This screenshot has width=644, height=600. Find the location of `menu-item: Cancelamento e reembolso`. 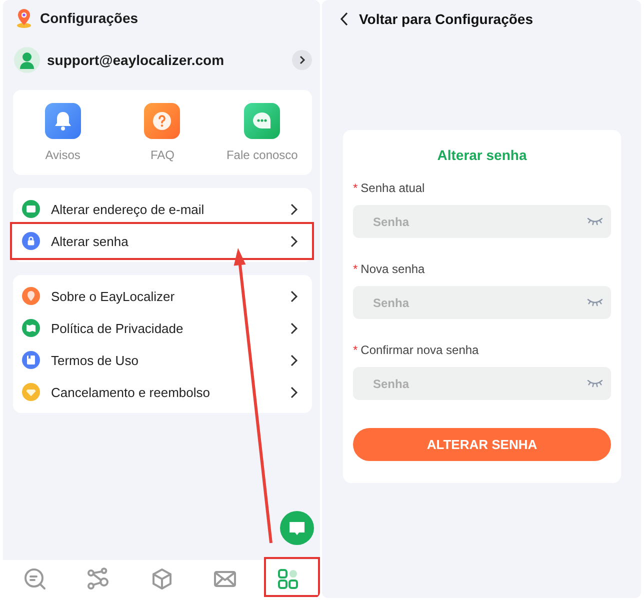

menu-item: Cancelamento e reembolso is located at coordinates (162, 392).